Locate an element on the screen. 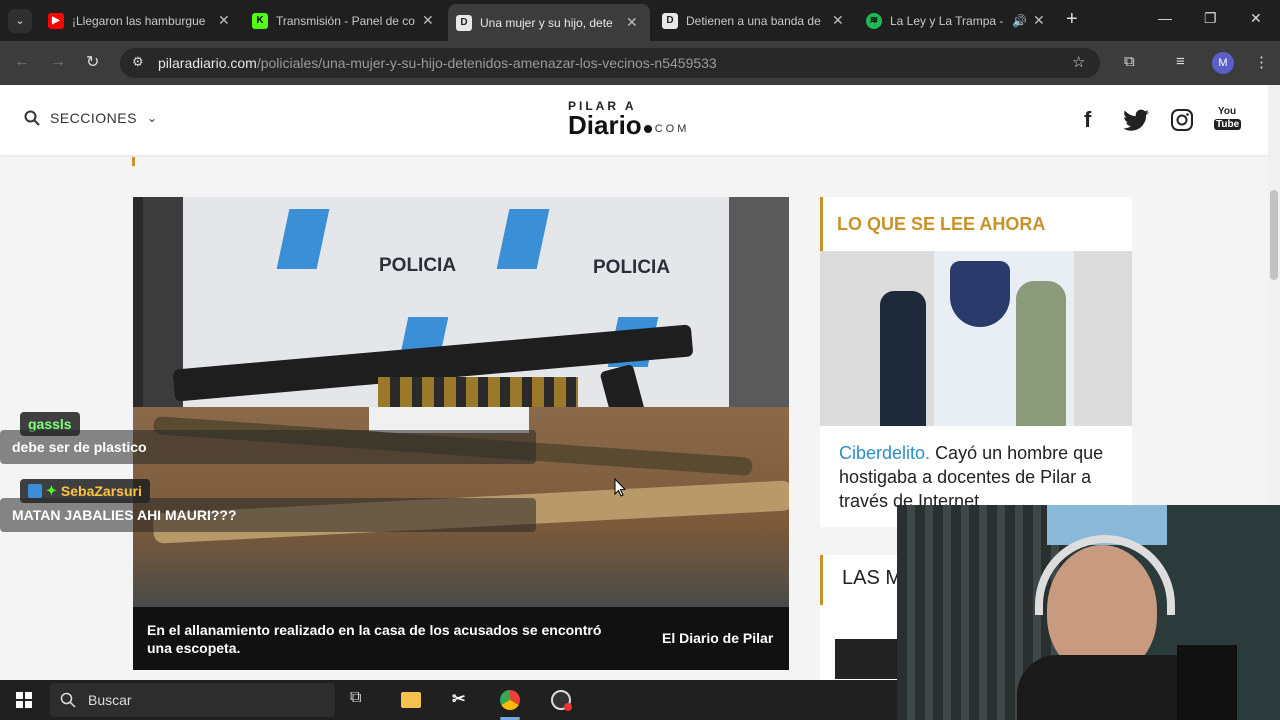  shield-icon is located at coordinates (980, 294).